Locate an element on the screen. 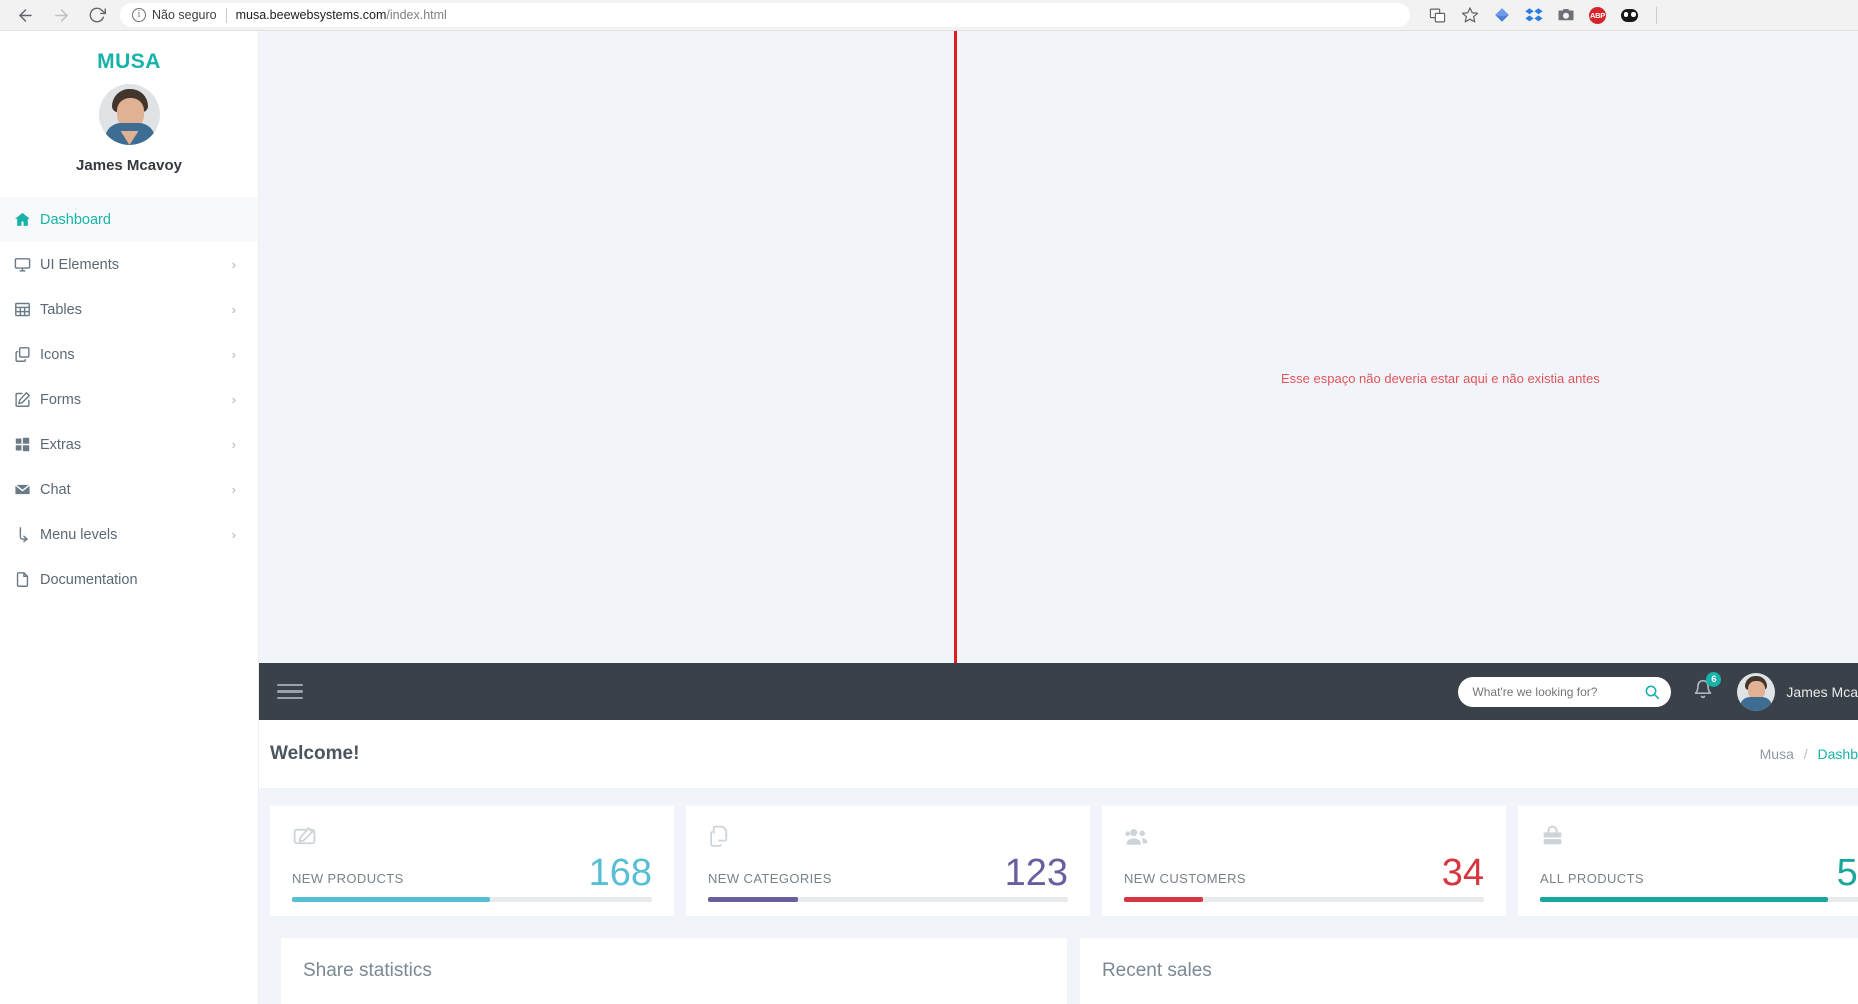 The width and height of the screenshot is (1858, 1004). sidebar-item-label: Extras is located at coordinates (61, 444).